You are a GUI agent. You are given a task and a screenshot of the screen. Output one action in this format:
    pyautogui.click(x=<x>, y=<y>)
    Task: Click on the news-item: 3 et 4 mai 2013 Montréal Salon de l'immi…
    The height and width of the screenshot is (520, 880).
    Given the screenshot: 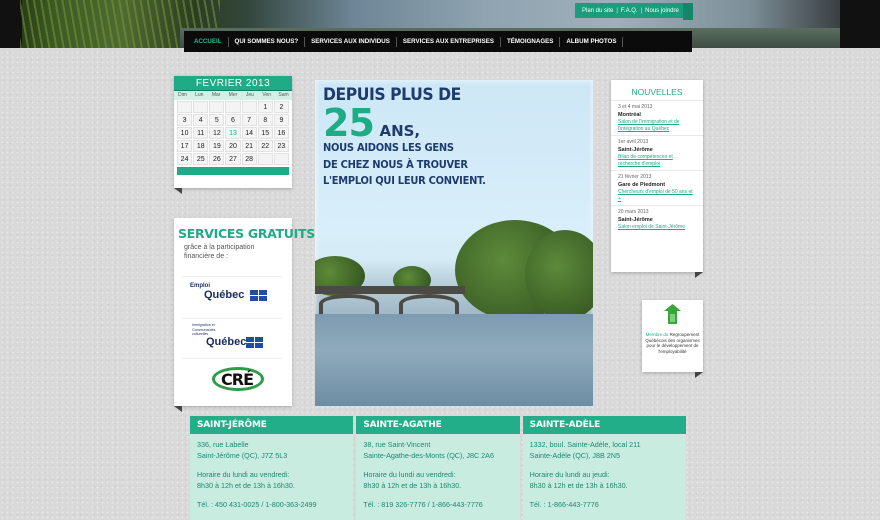 What is the action you would take?
    pyautogui.click(x=657, y=118)
    